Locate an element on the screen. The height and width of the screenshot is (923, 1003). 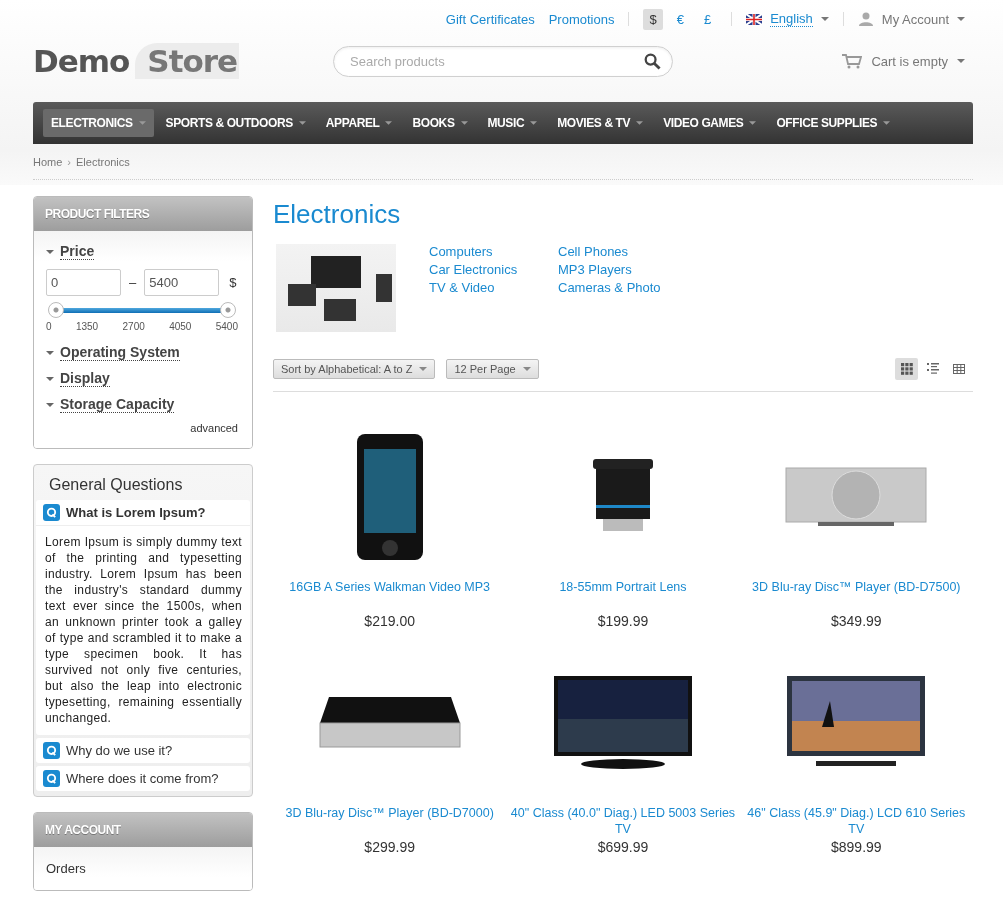
product-price: $219.00 is located at coordinates (389, 621).